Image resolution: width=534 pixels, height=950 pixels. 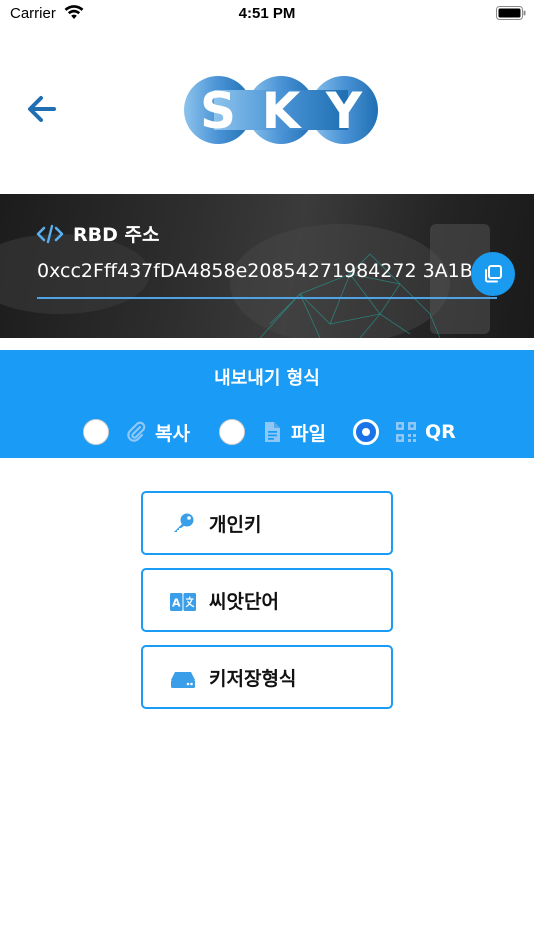 I want to click on svg-text: A, so click(x=176, y=603).